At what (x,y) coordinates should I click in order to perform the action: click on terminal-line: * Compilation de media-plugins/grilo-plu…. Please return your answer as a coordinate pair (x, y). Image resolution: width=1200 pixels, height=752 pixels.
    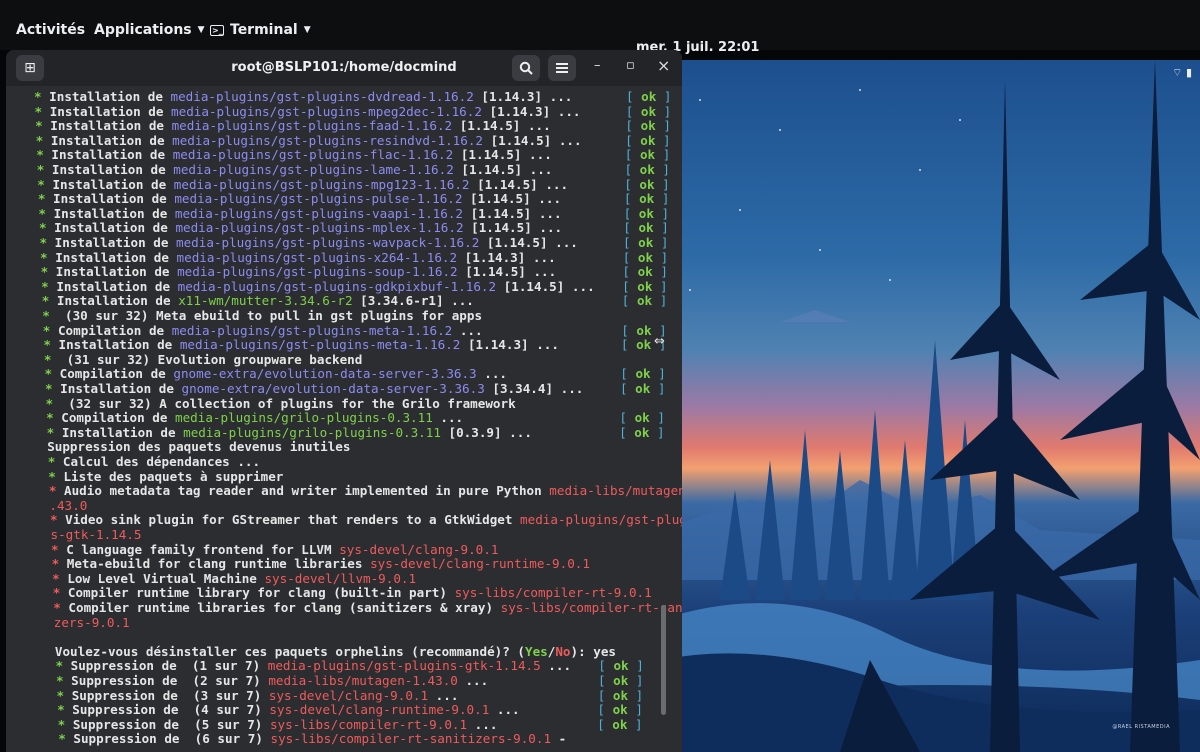
    Looking at the image, I should click on (254, 418).